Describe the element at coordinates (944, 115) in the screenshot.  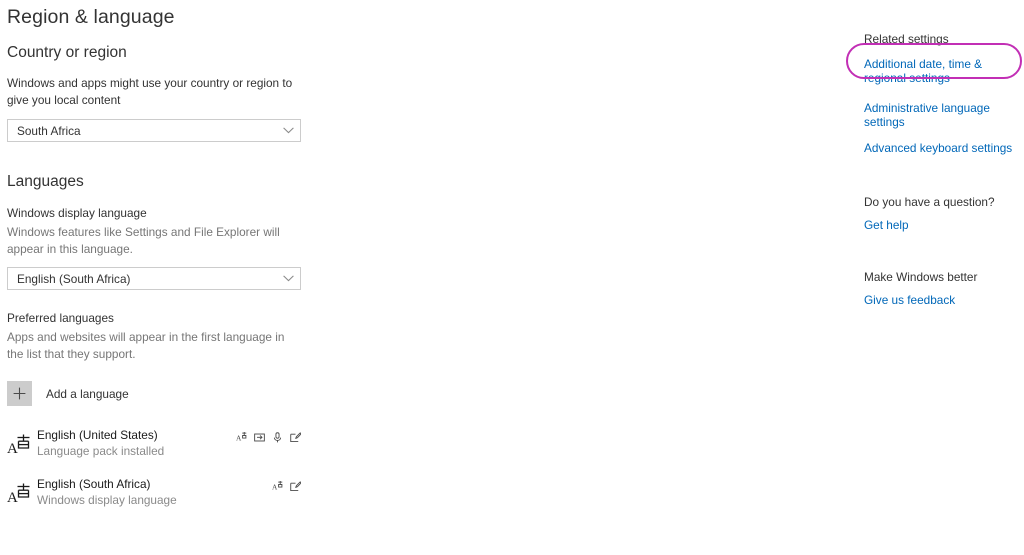
I see `link-administrative-language-settings: Administrative language settings` at that location.